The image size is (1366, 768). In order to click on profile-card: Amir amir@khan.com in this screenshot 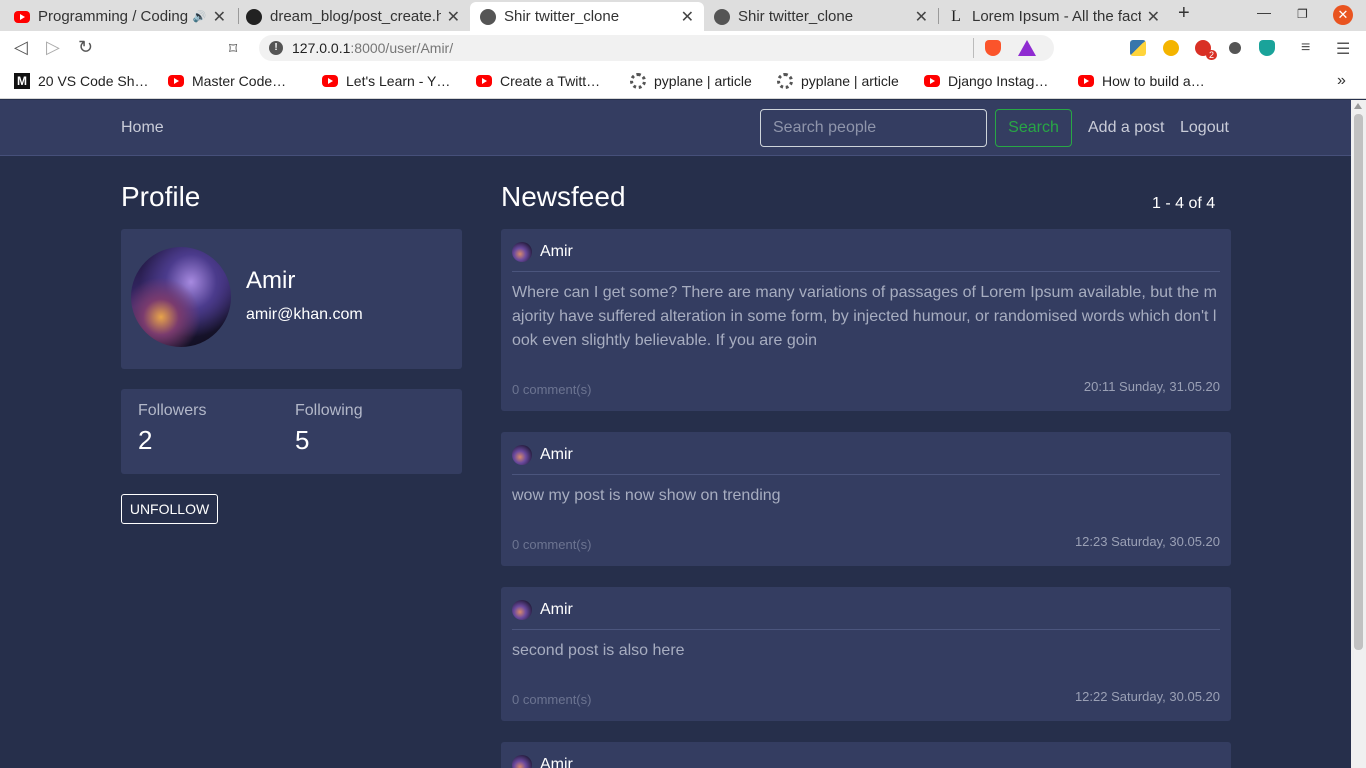, I will do `click(291, 299)`.